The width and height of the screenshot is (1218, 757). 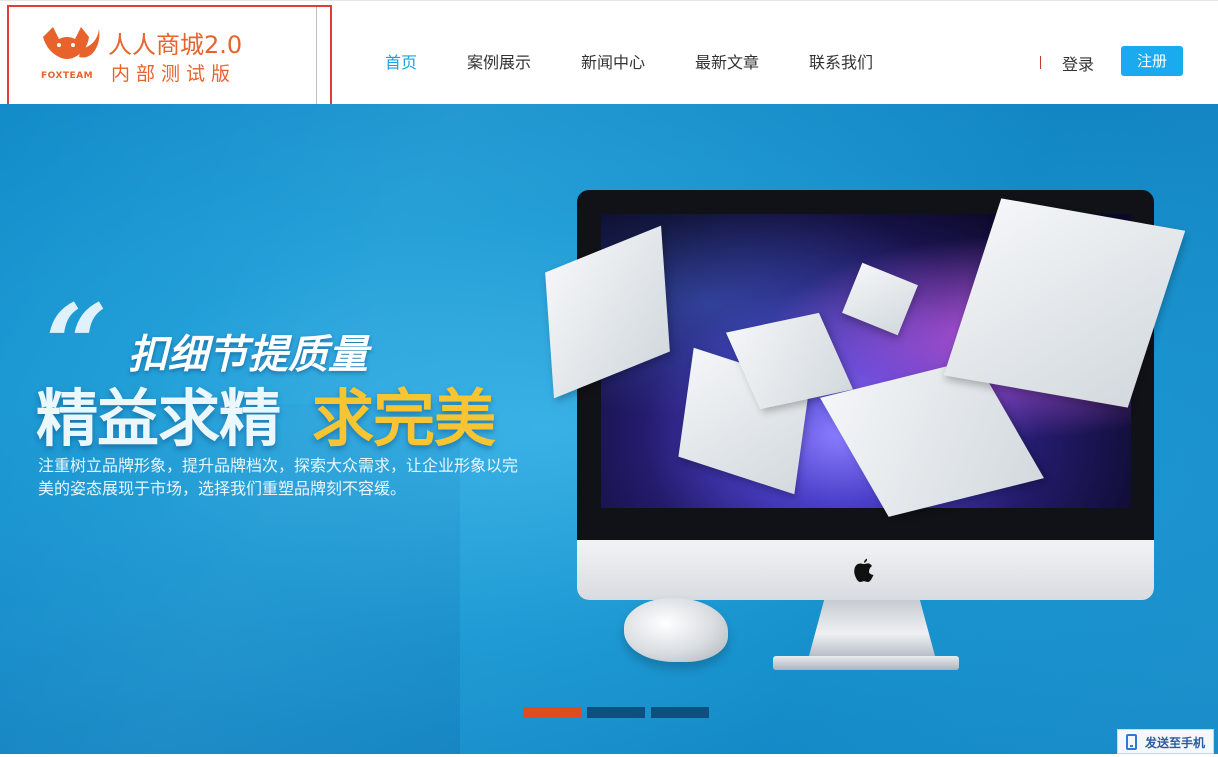 What do you see at coordinates (1131, 742) in the screenshot?
I see `phone-icon` at bounding box center [1131, 742].